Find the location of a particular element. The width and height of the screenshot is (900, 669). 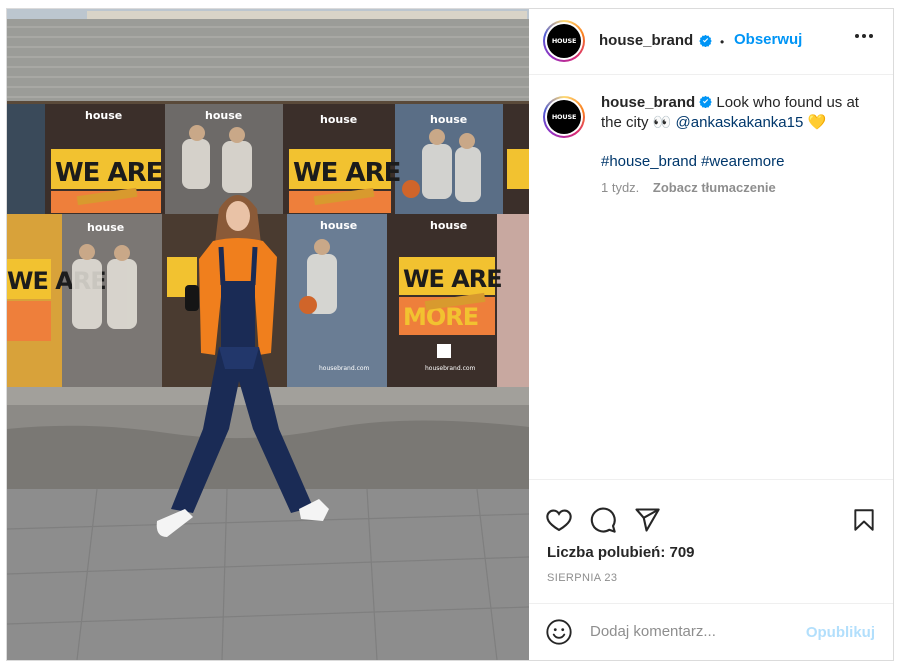

header-username: house_brand is located at coordinates (646, 40).